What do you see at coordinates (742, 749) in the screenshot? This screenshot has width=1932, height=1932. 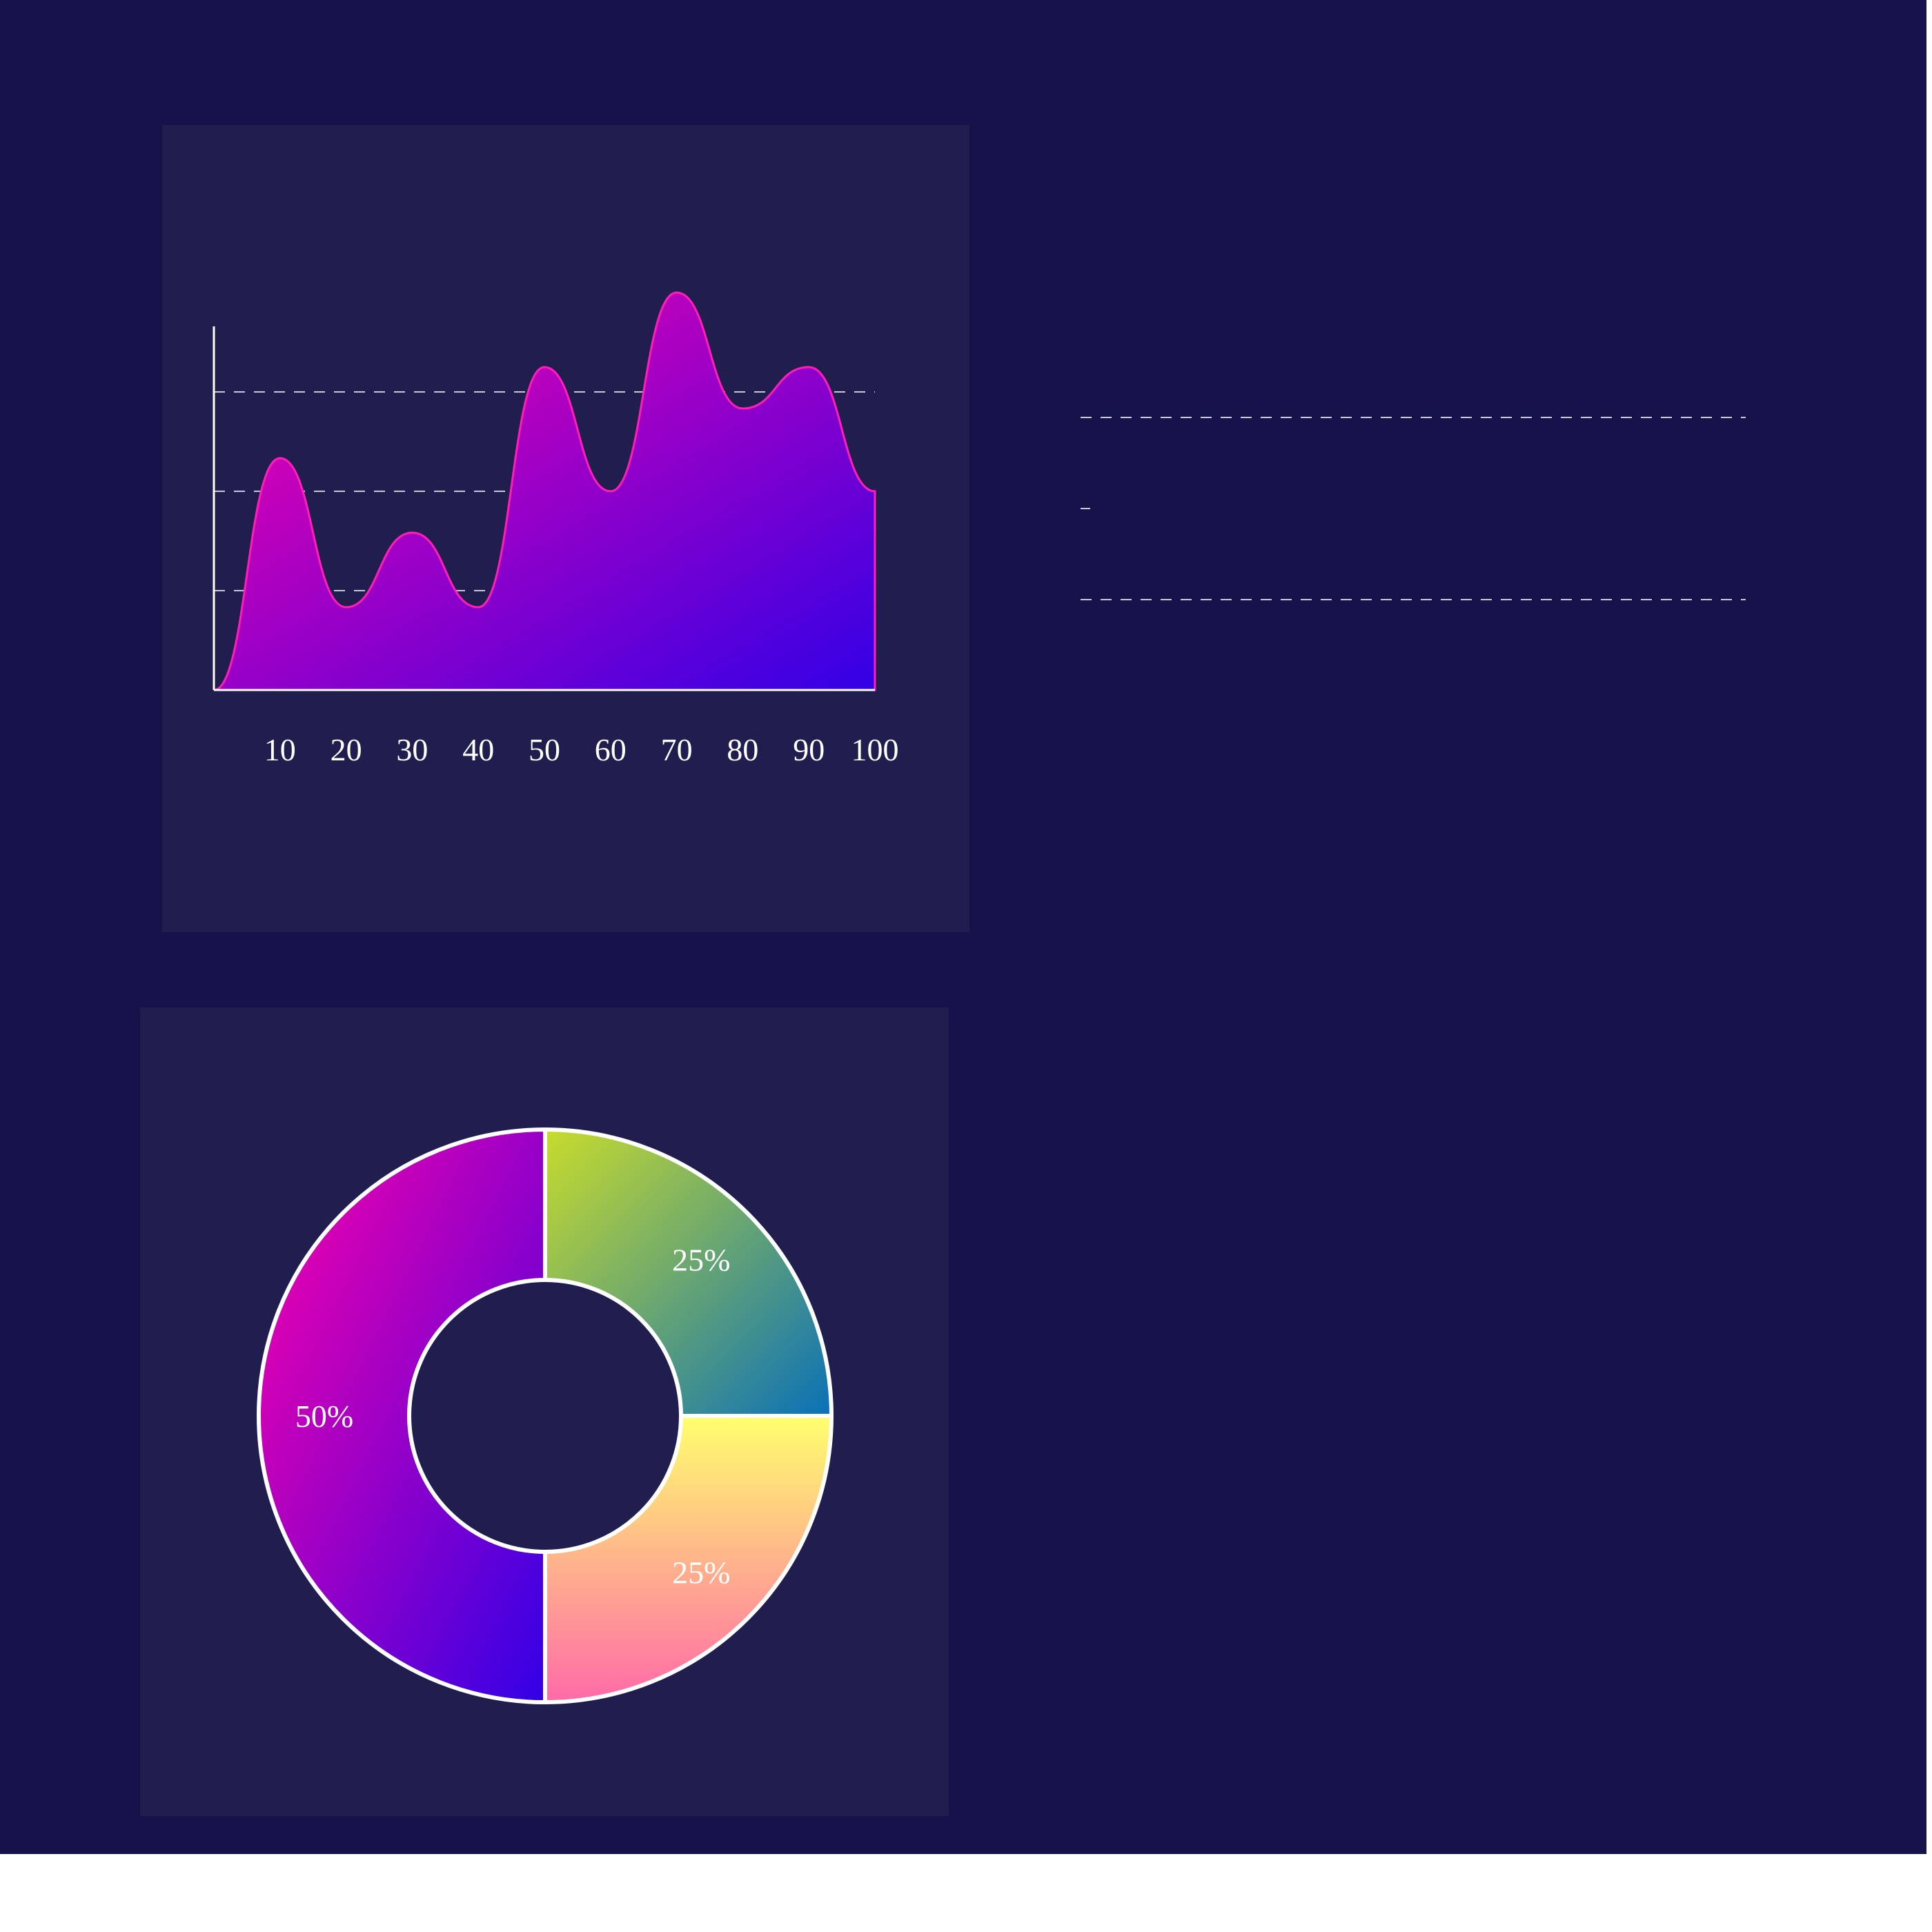 I see `x-tick-label-80: 80` at bounding box center [742, 749].